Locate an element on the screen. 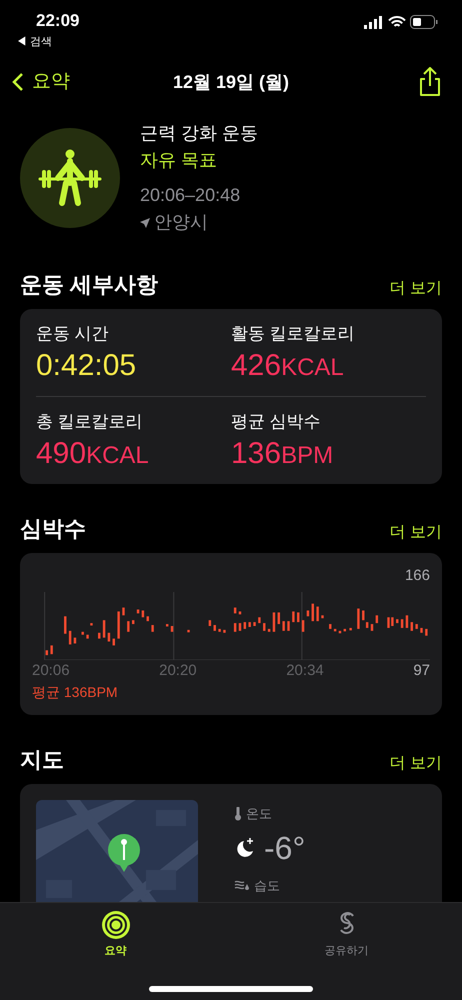 This screenshot has width=462, height=1000. max-heart-rate: 166 is located at coordinates (417, 576).